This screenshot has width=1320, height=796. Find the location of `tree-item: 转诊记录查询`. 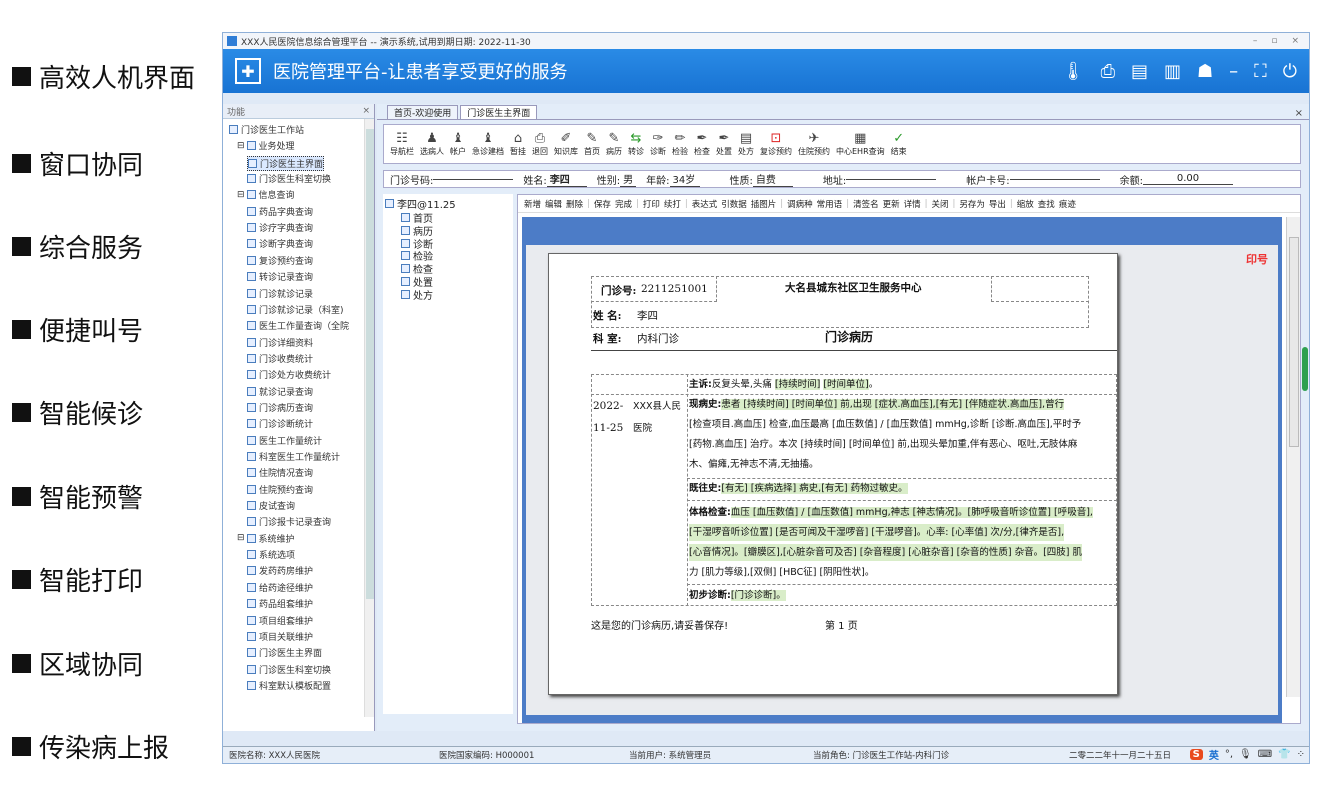

tree-item: 转诊记录查询 is located at coordinates (280, 276).